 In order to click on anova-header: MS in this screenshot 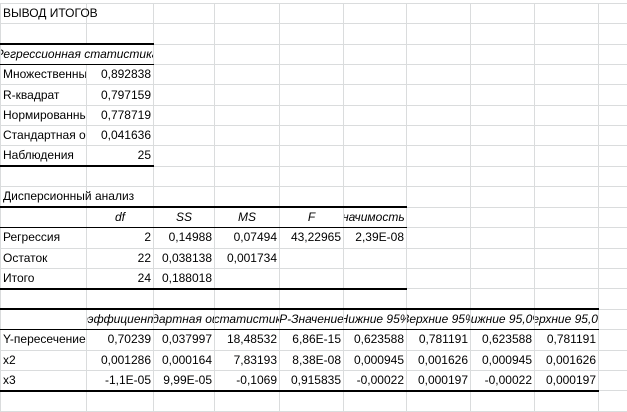, I will do `click(247, 217)`.